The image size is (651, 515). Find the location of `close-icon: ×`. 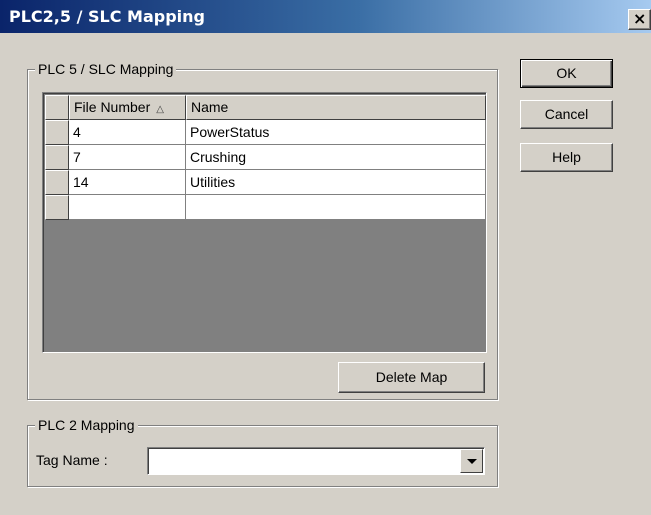

close-icon: × is located at coordinates (640, 18).